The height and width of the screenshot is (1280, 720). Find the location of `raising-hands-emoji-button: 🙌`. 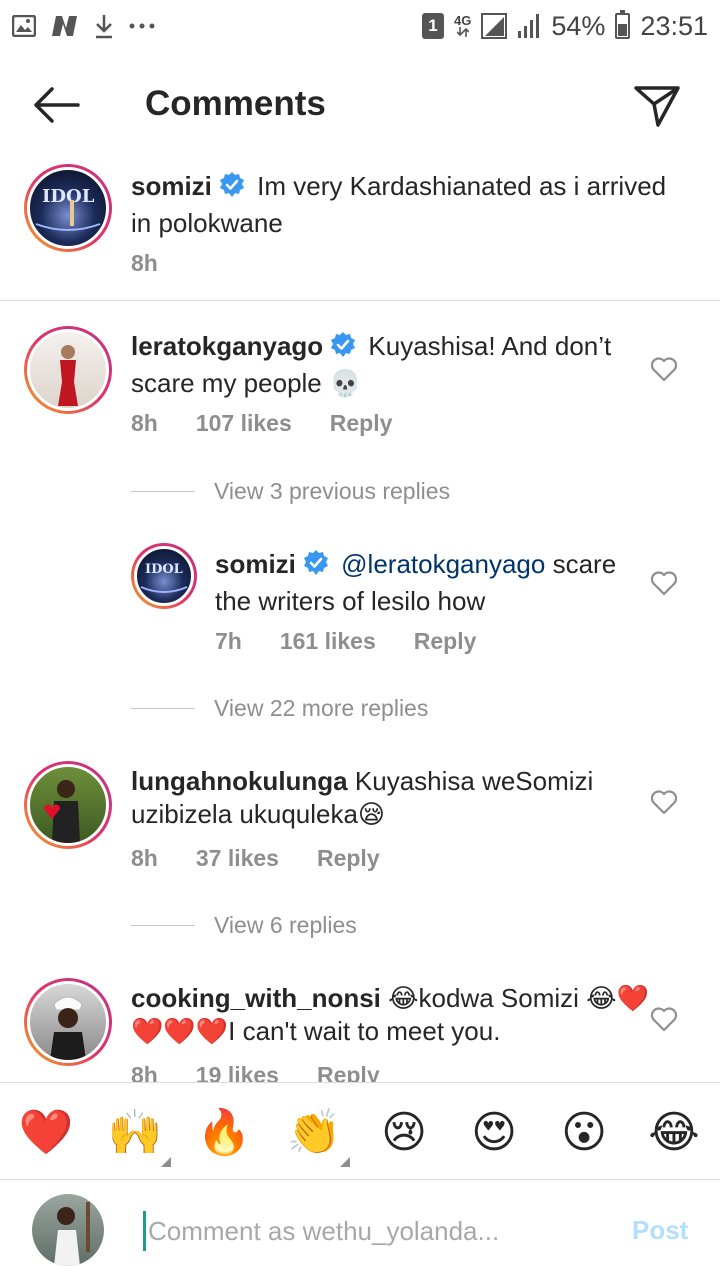

raising-hands-emoji-button: 🙌 is located at coordinates (135, 1133).